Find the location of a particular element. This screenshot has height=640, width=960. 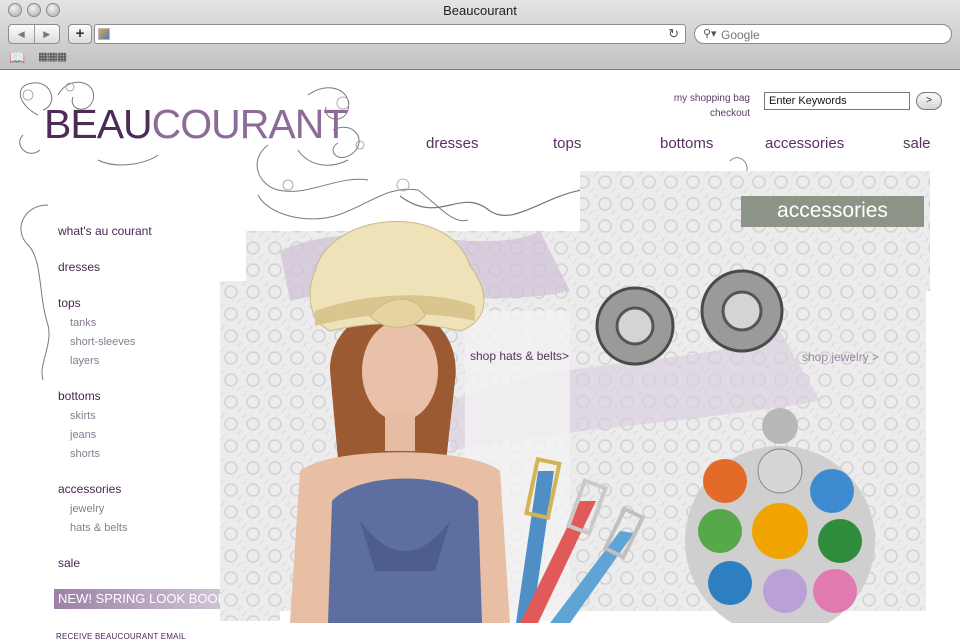

browser-search-field: ⚲▾ is located at coordinates (823, 34).